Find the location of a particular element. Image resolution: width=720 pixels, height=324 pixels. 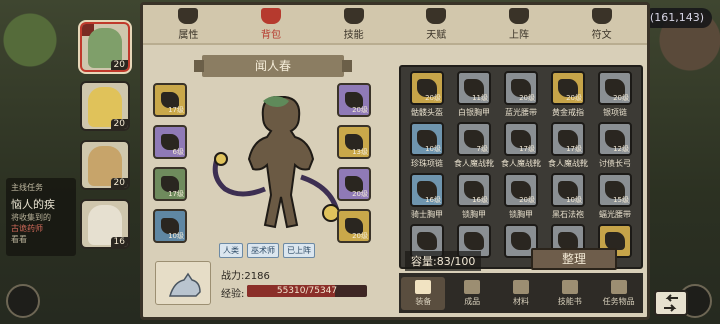

inventory-item: 17级食人魔战靴 is located at coordinates (521, 145).